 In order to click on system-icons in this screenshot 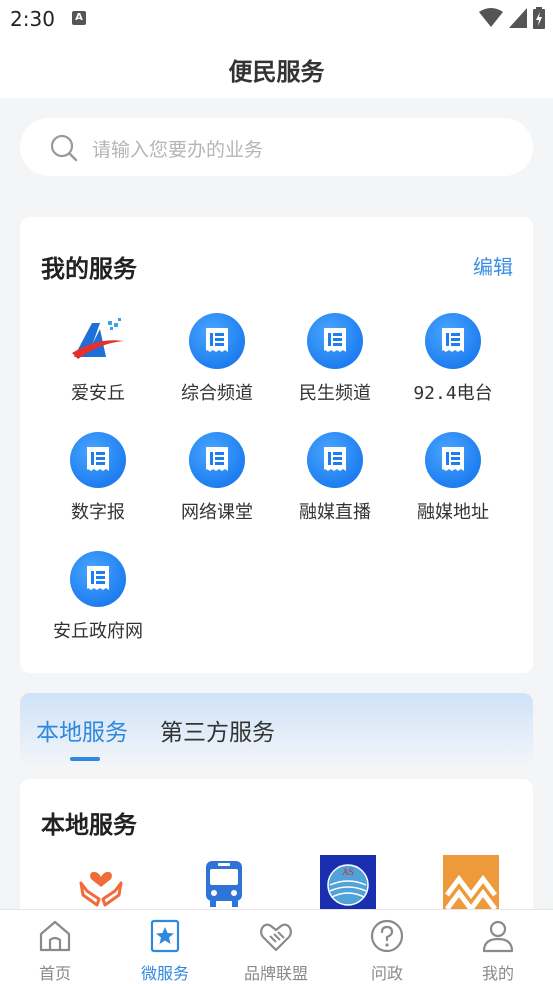, I will do `click(512, 18)`.